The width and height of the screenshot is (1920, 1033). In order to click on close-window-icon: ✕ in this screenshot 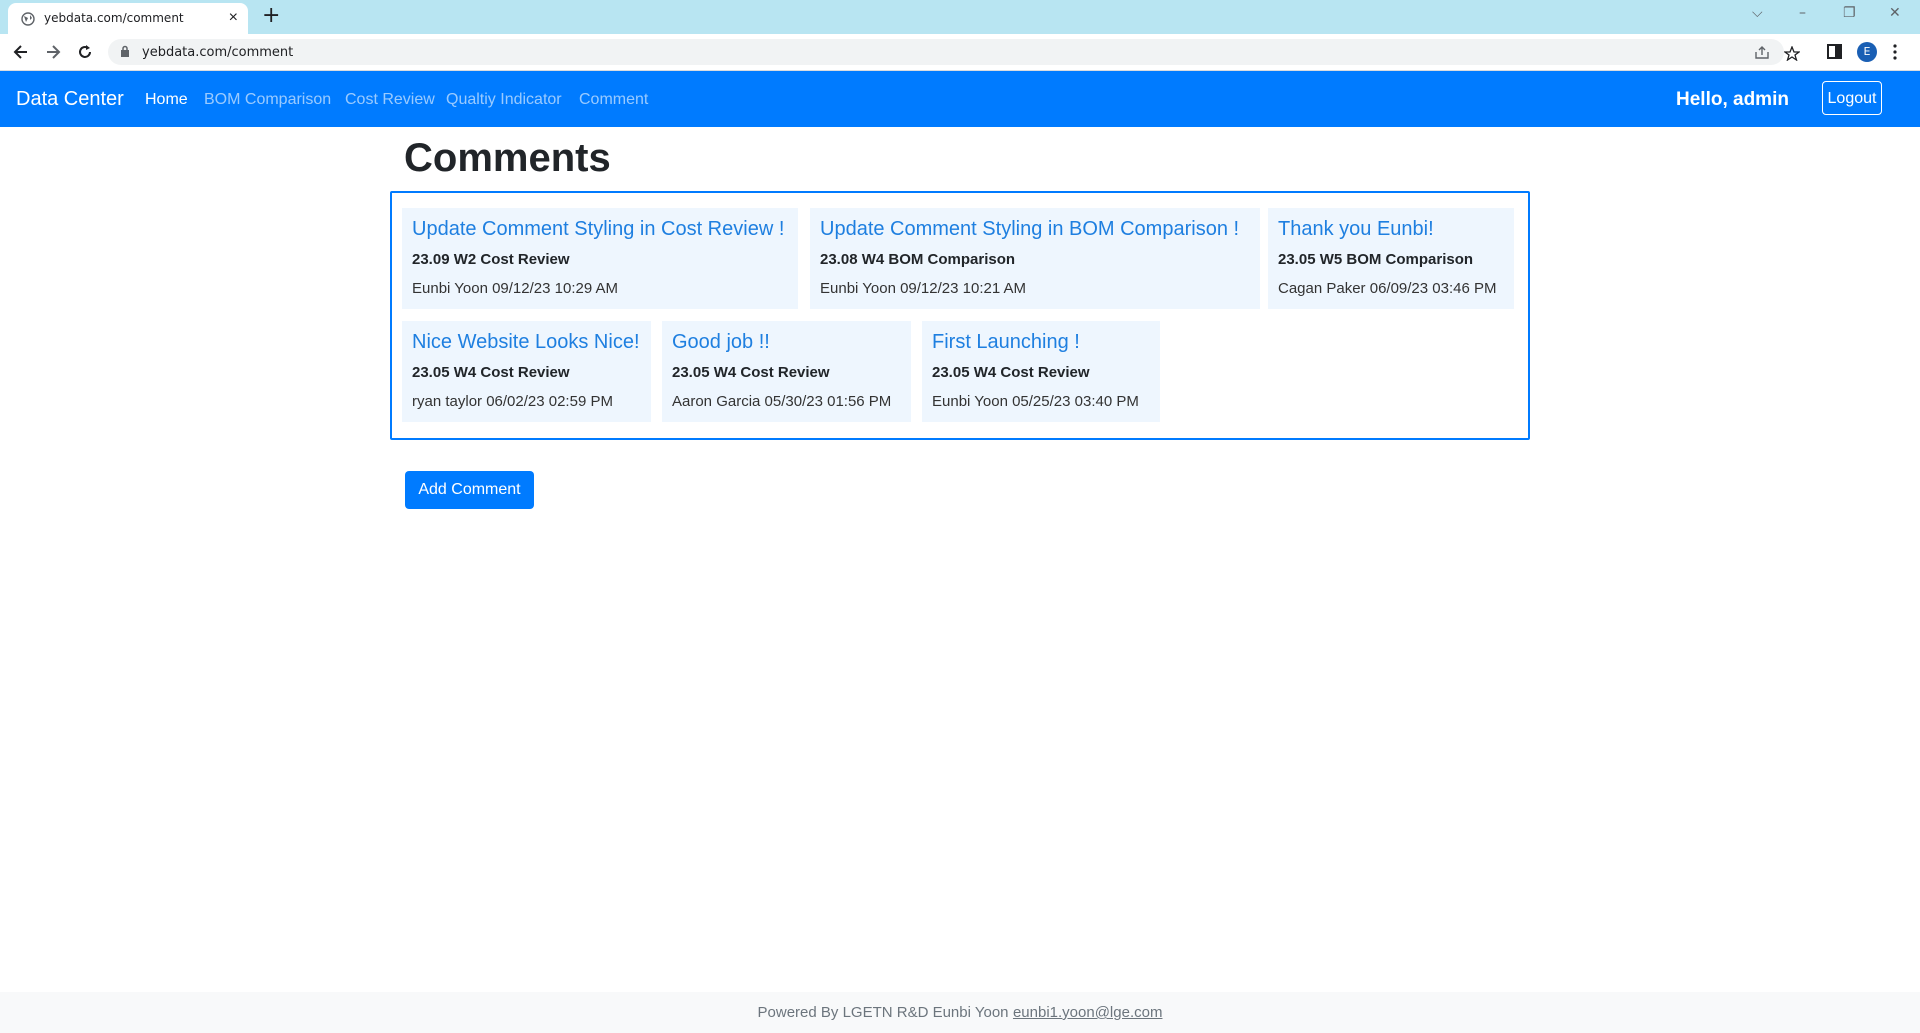, I will do `click(1895, 13)`.